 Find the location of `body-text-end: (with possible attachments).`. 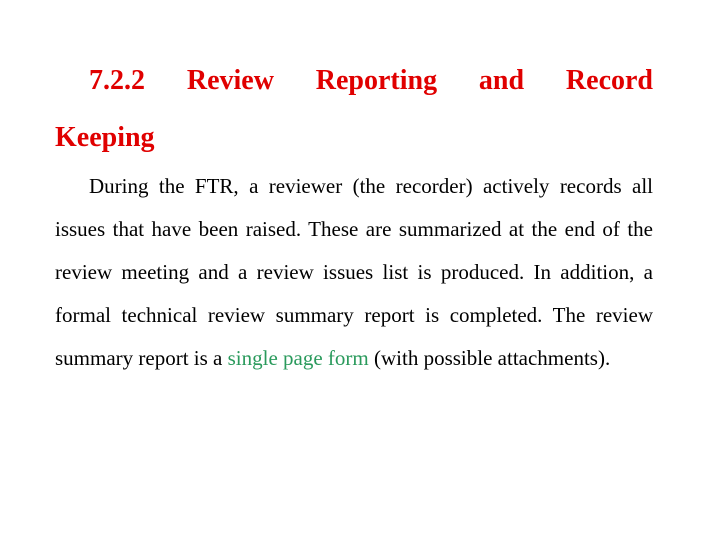

body-text-end: (with possible attachments). is located at coordinates (489, 358).